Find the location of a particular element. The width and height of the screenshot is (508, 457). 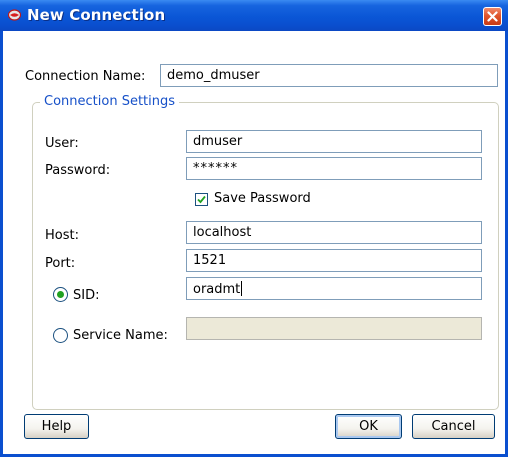

user-field: dmuser is located at coordinates (334, 141).